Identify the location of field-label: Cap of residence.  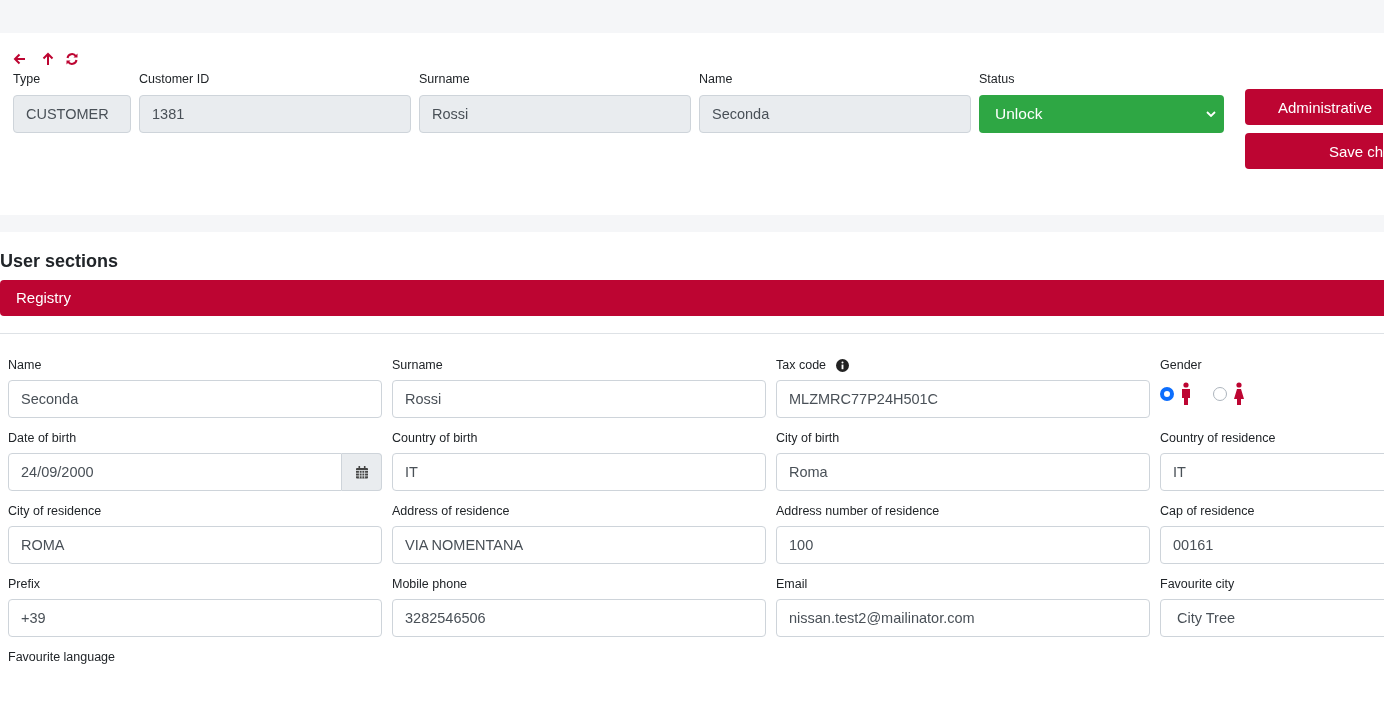
(1207, 511).